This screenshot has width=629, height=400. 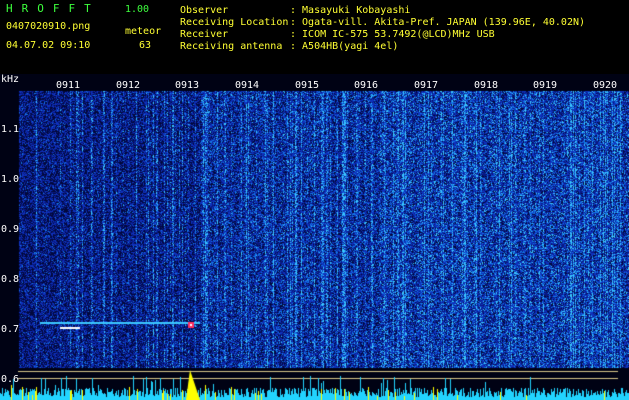 I want to click on y-tick-label: 0.7, so click(x=10, y=329).